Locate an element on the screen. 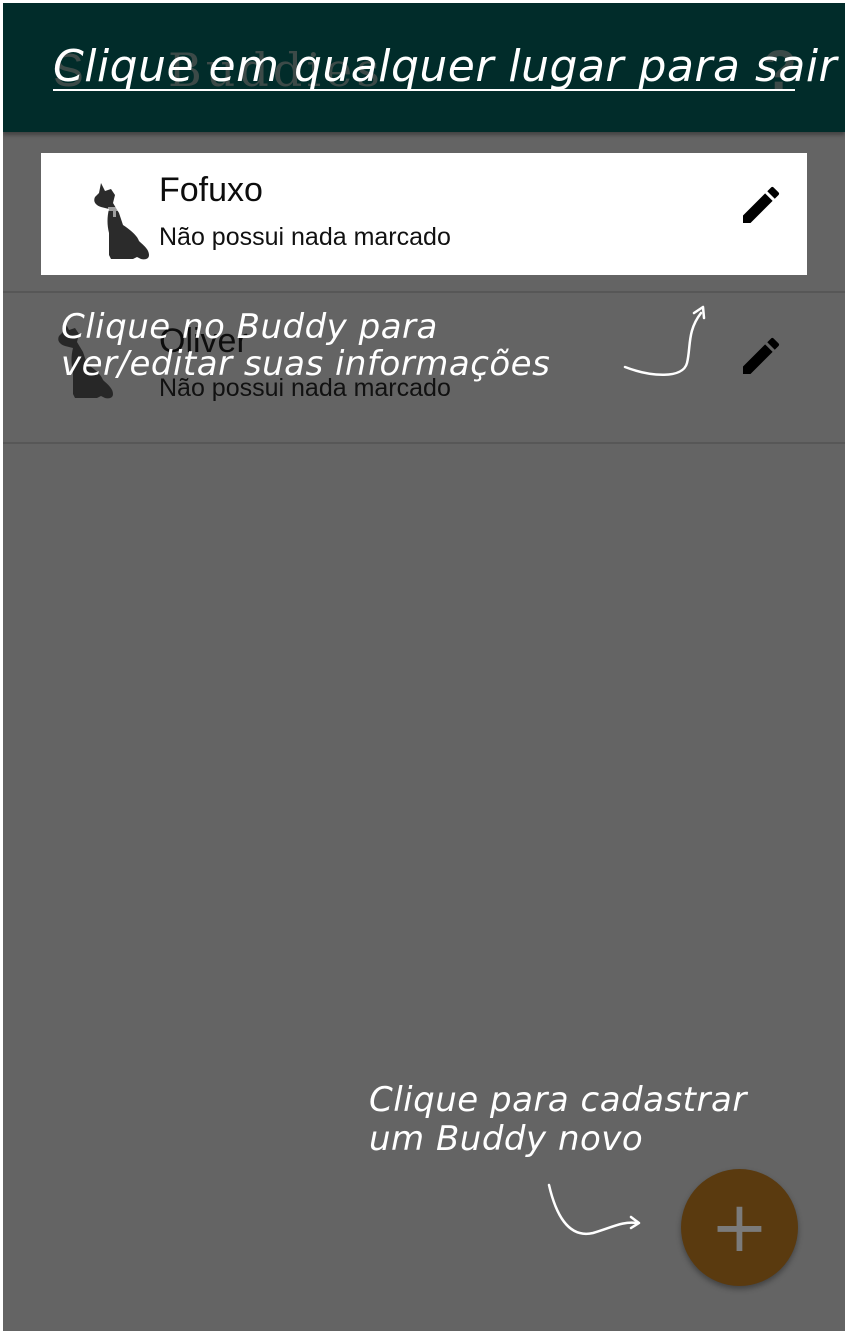 The height and width of the screenshot is (1334, 847). tutorial-exit-hint: Clique em qualquer lugar para sair is located at coordinates (445, 66).